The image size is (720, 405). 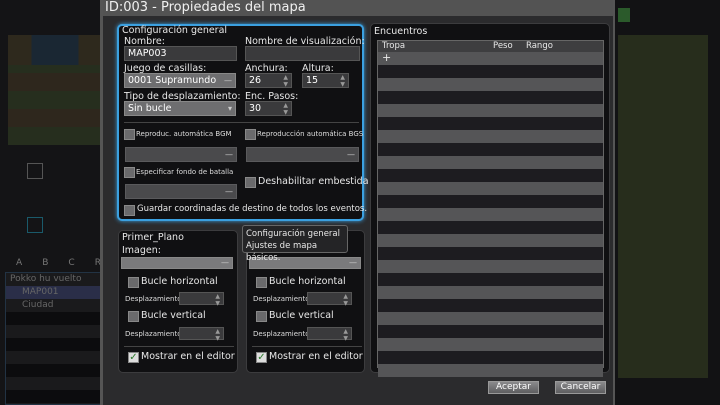 What do you see at coordinates (255, 80) in the screenshot?
I see `width-value: 26` at bounding box center [255, 80].